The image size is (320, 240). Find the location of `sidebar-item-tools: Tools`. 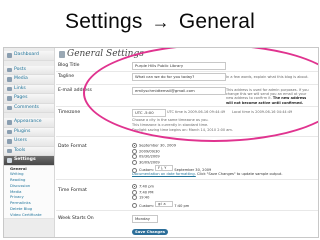

sidebar-item-tools: Tools is located at coordinates (29, 151).